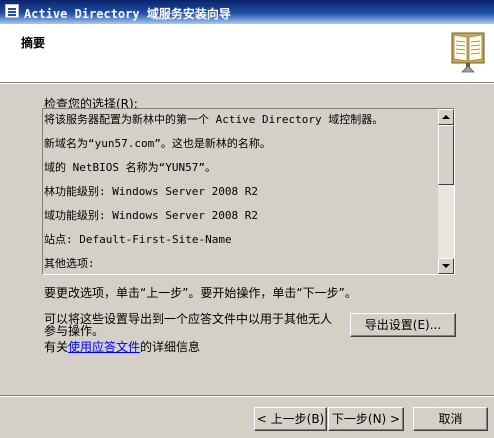 The image size is (494, 438). What do you see at coordinates (104, 347) in the screenshot?
I see `answer-file-help-link: 使用应答文件` at bounding box center [104, 347].